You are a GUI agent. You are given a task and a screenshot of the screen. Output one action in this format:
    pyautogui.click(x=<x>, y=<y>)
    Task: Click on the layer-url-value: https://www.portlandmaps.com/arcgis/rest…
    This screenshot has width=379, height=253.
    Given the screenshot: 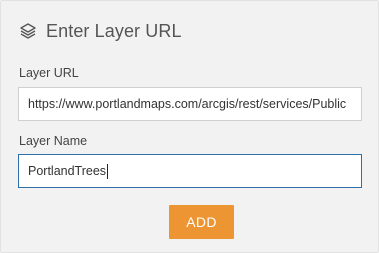 What is the action you would take?
    pyautogui.click(x=187, y=104)
    